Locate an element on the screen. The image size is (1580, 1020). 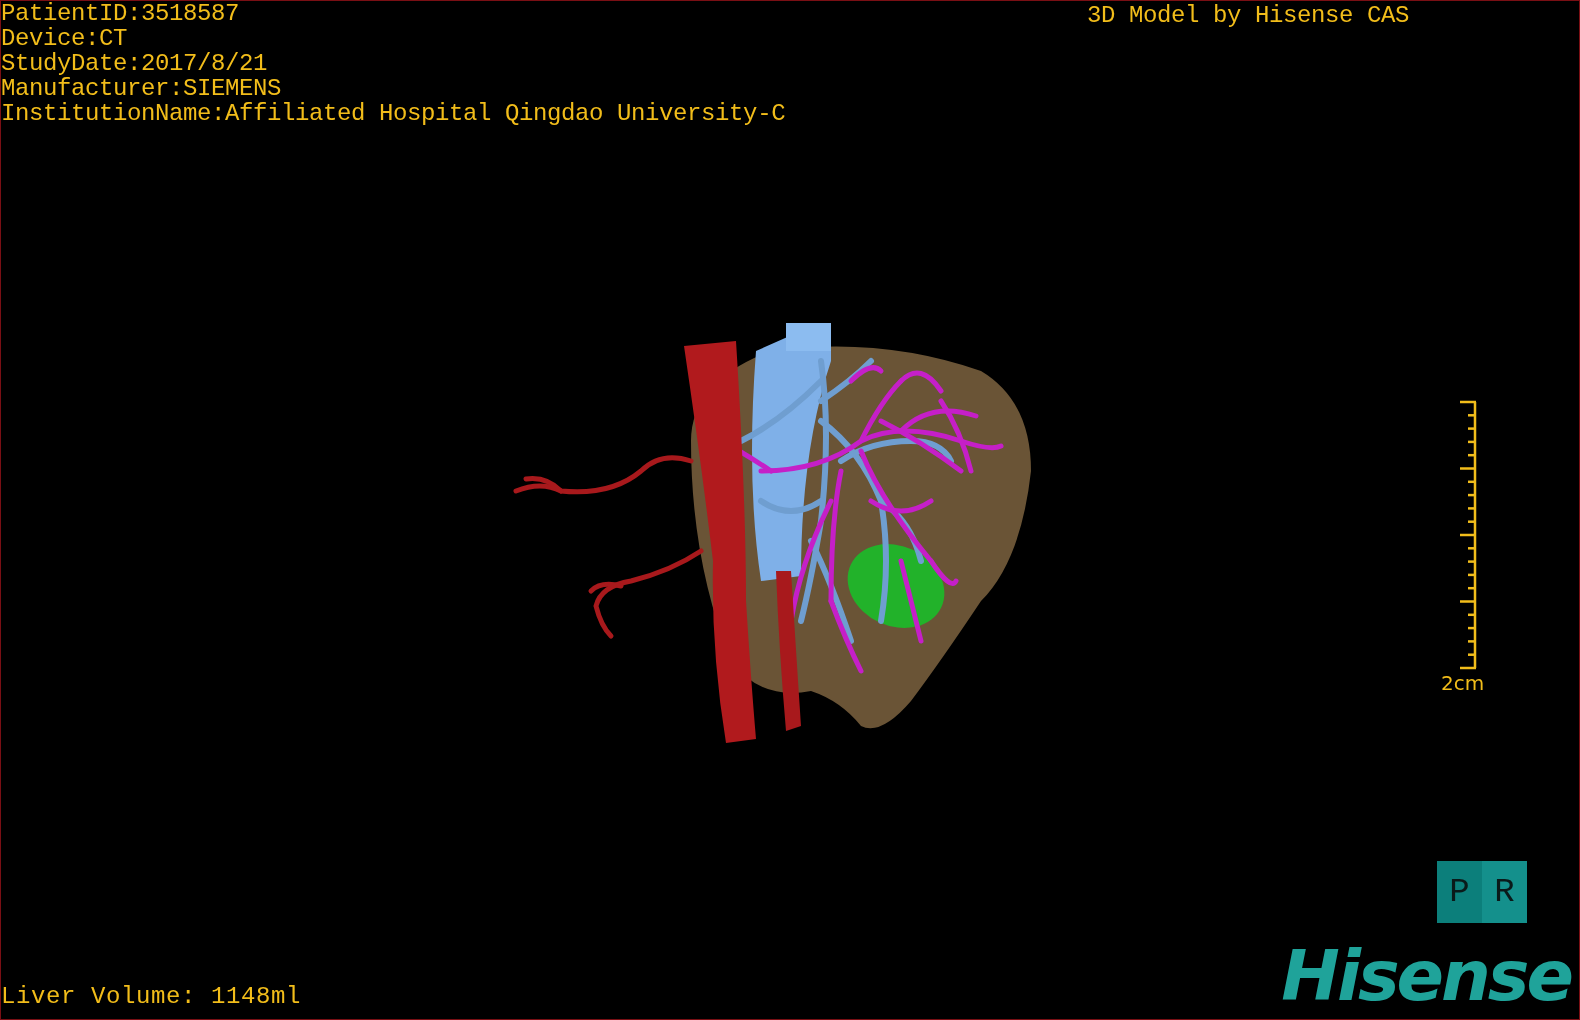
orientation-cube: P R is located at coordinates (1482, 892).